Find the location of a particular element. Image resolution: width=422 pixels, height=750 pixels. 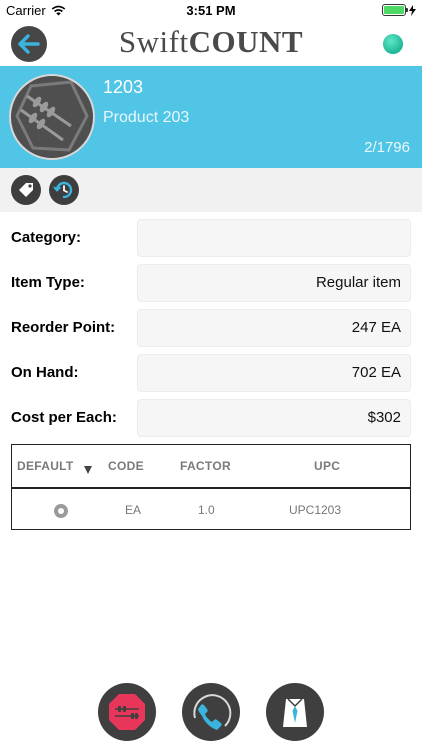

reorder-point-row: Reorder Point: 247 EA is located at coordinates (211, 328).